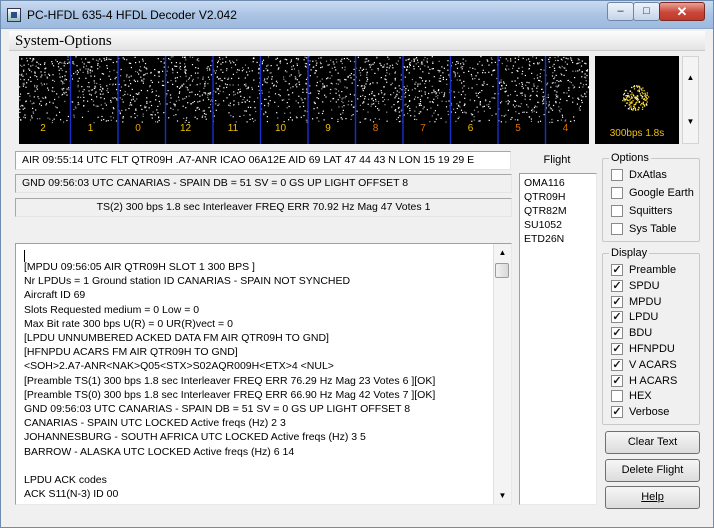 The width and height of the screenshot is (714, 528). What do you see at coordinates (518, 128) in the screenshot?
I see `channel-label: 5` at bounding box center [518, 128].